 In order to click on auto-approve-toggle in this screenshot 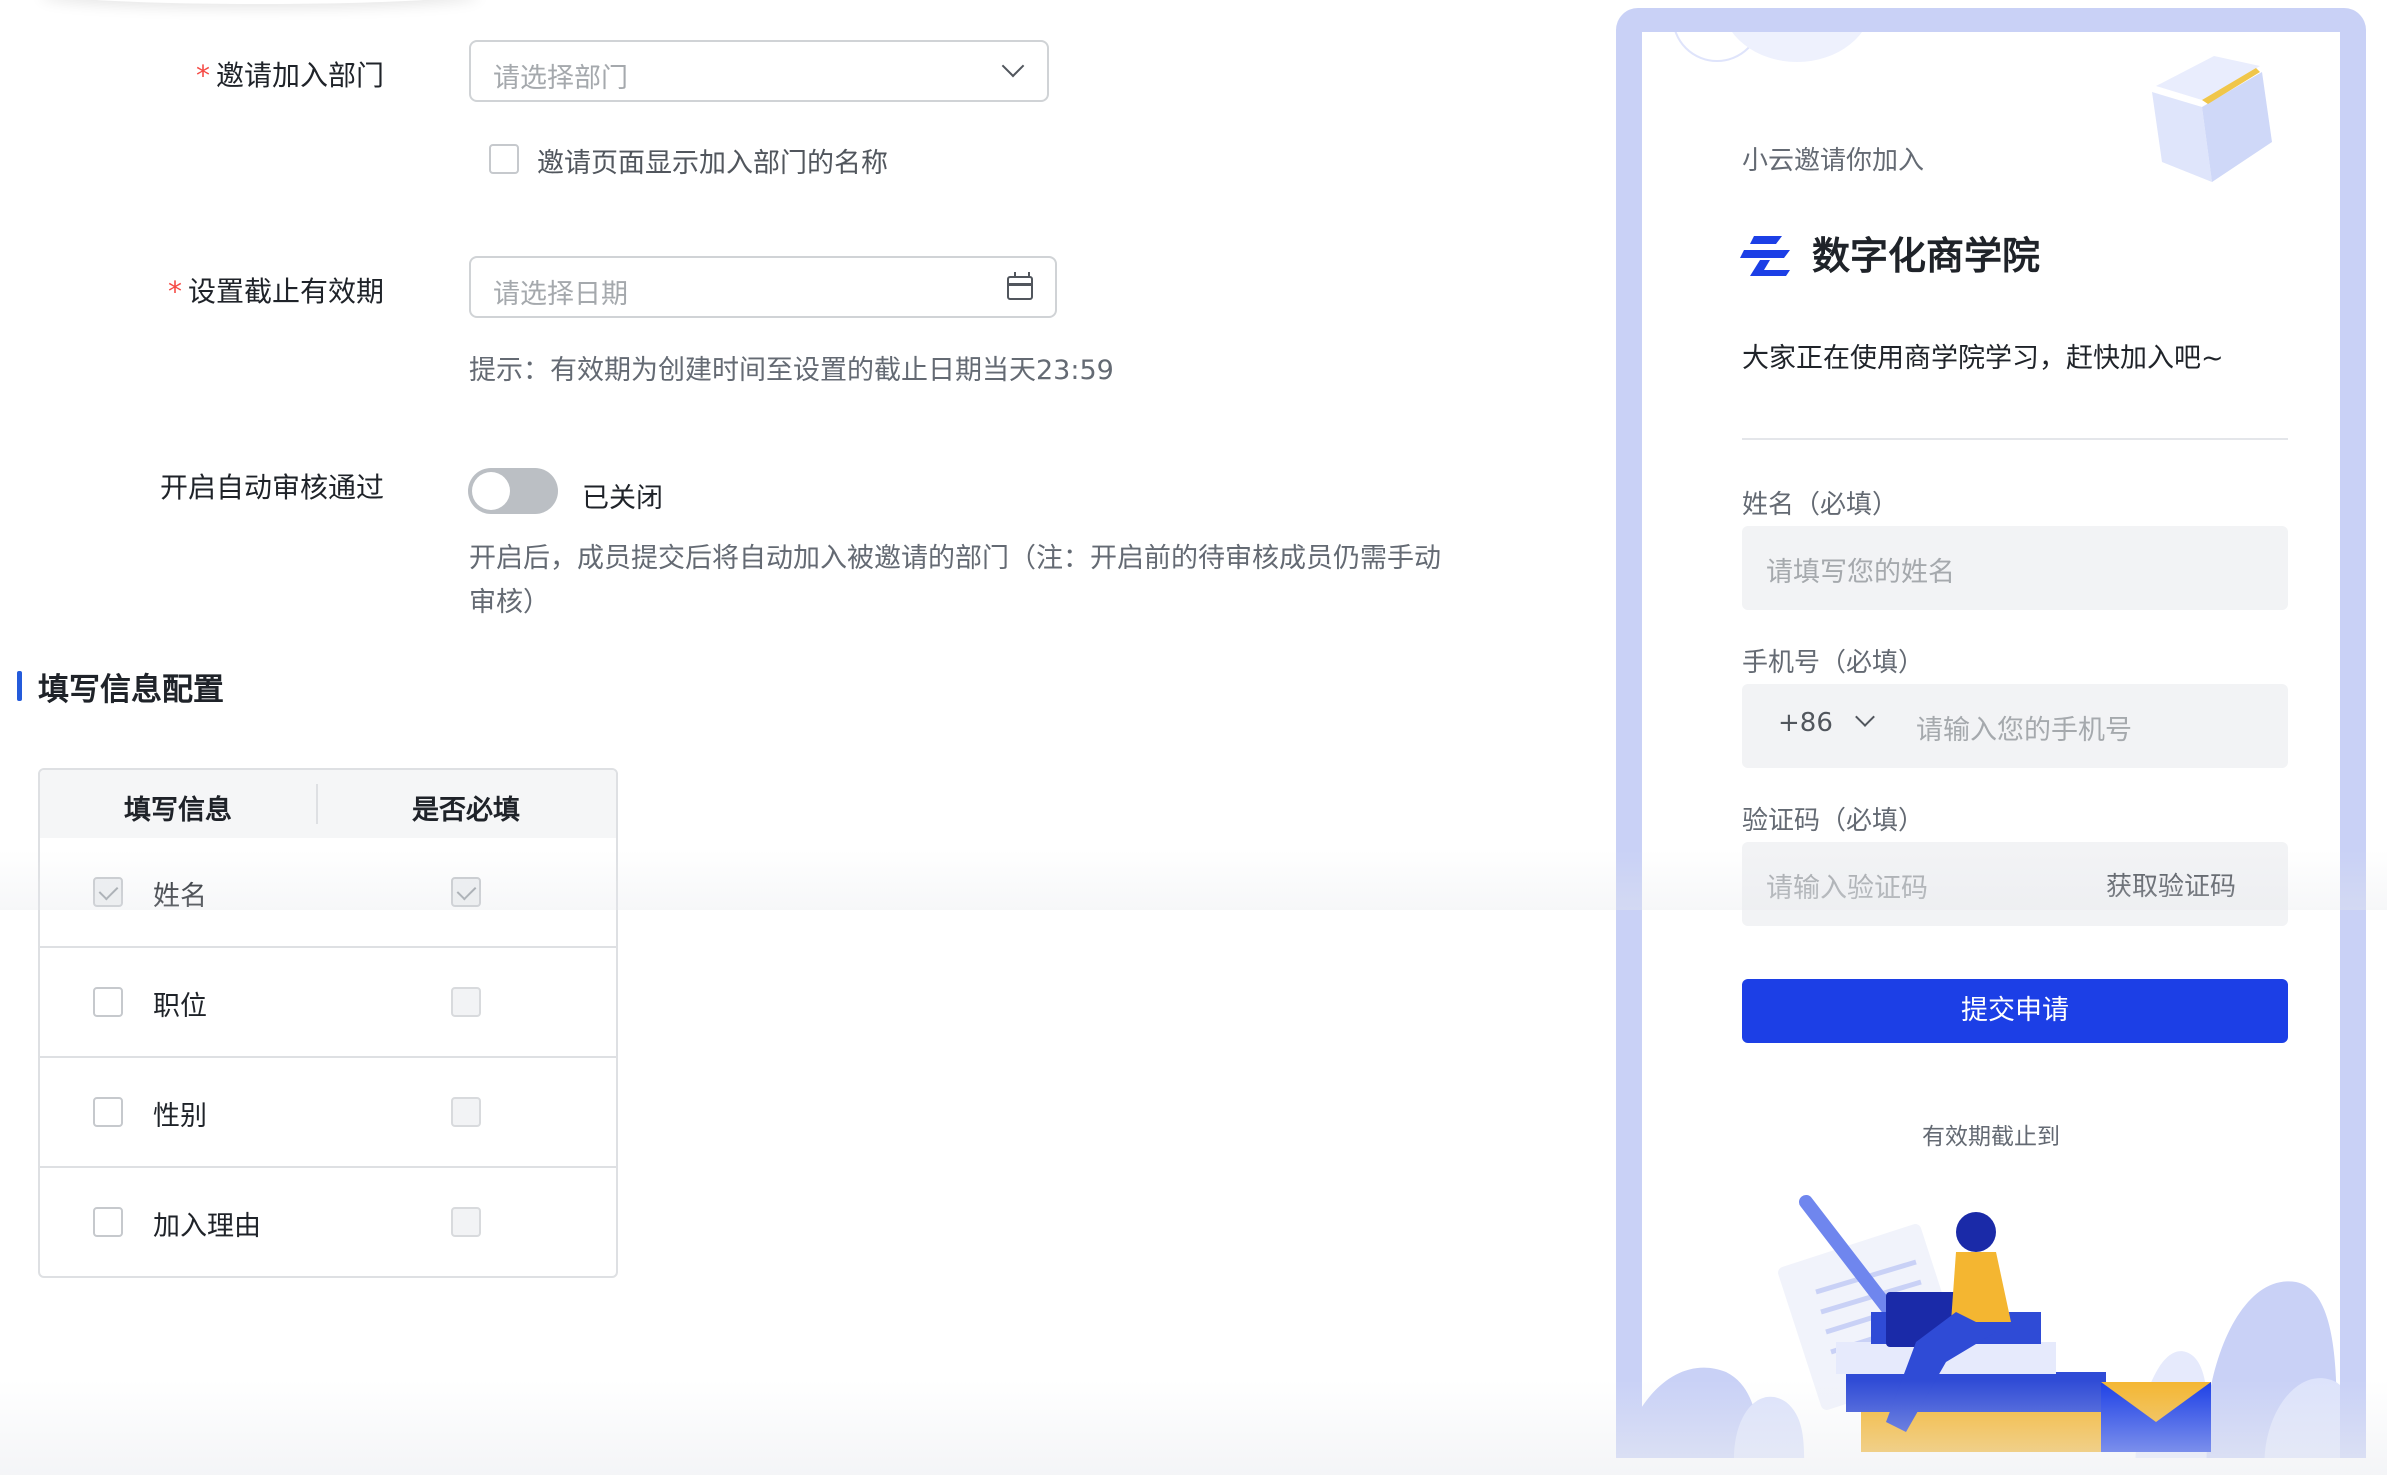, I will do `click(513, 491)`.